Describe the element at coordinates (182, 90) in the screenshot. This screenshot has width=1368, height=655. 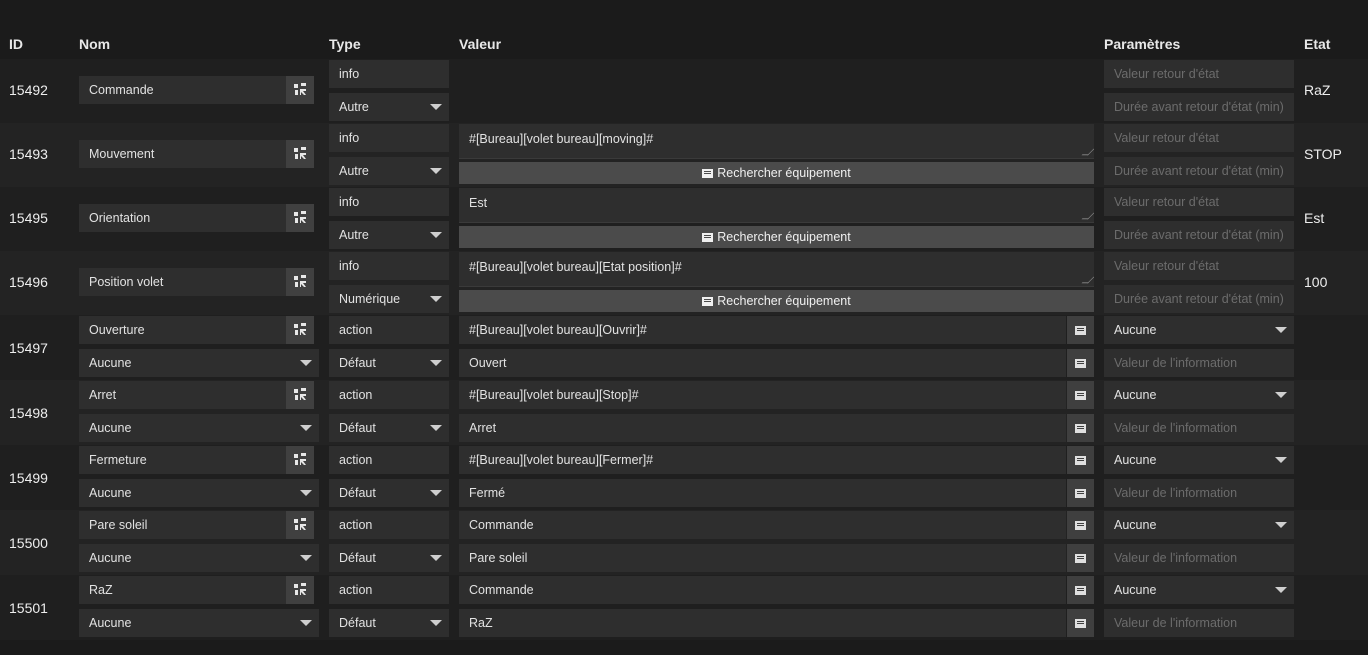
I see `name-input: Commande` at that location.